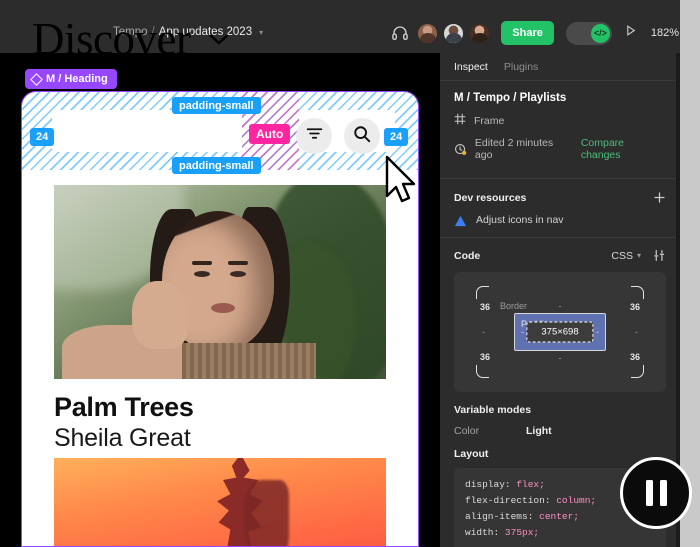 The image size is (700, 547). I want to click on compare-changes-link: Compare changes, so click(623, 149).